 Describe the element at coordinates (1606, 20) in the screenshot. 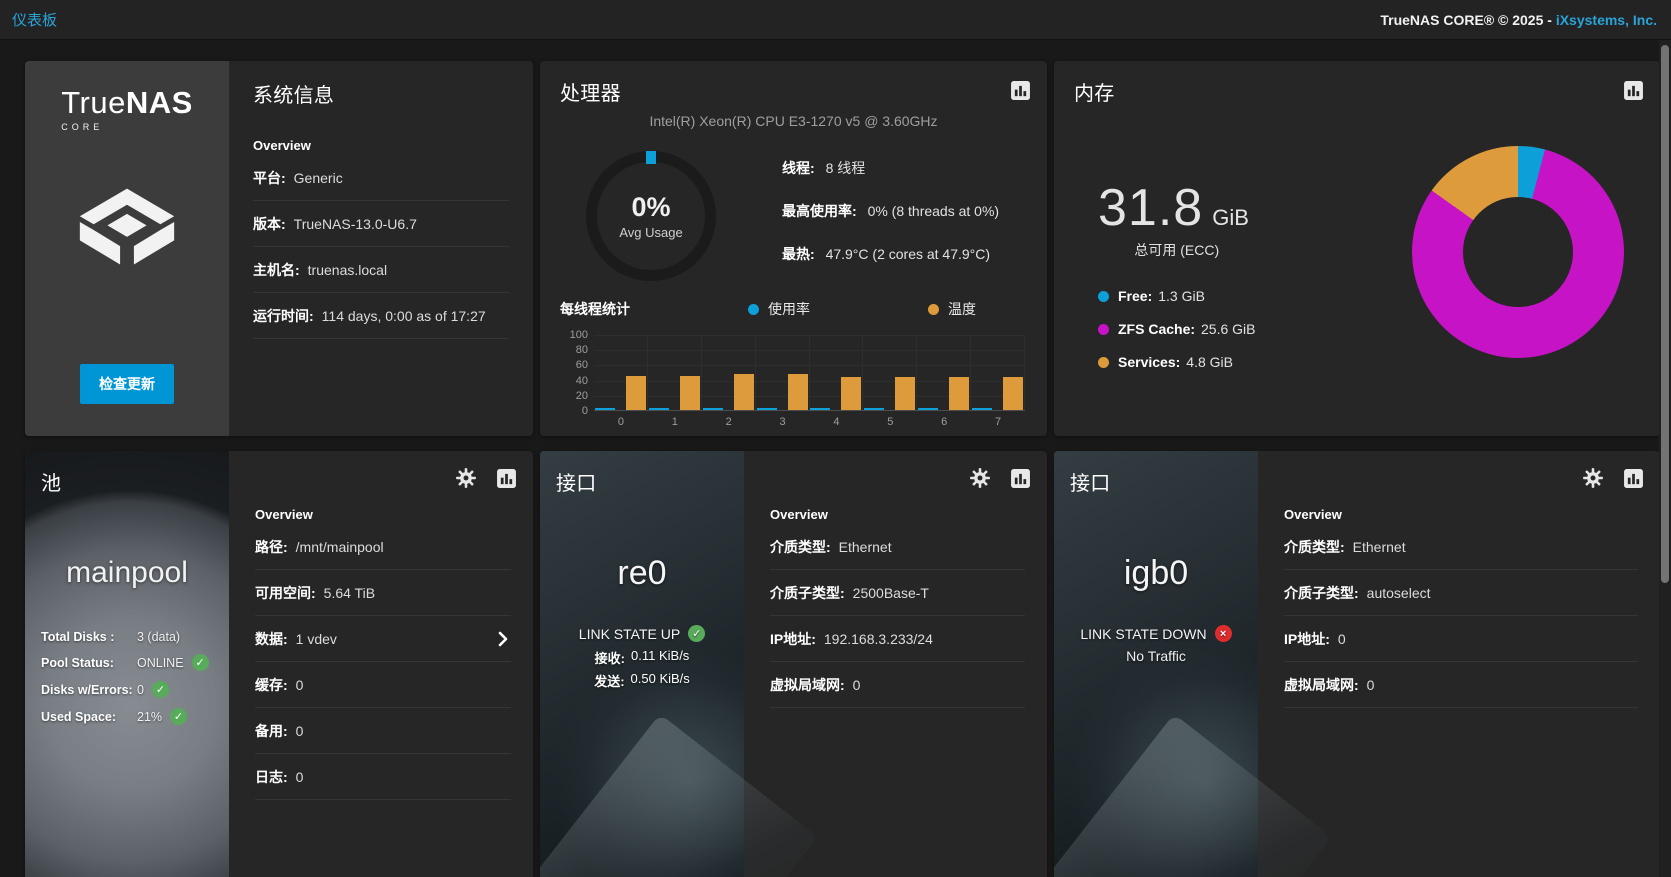

I see `ixsystems-link: iXsystems, Inc.` at that location.